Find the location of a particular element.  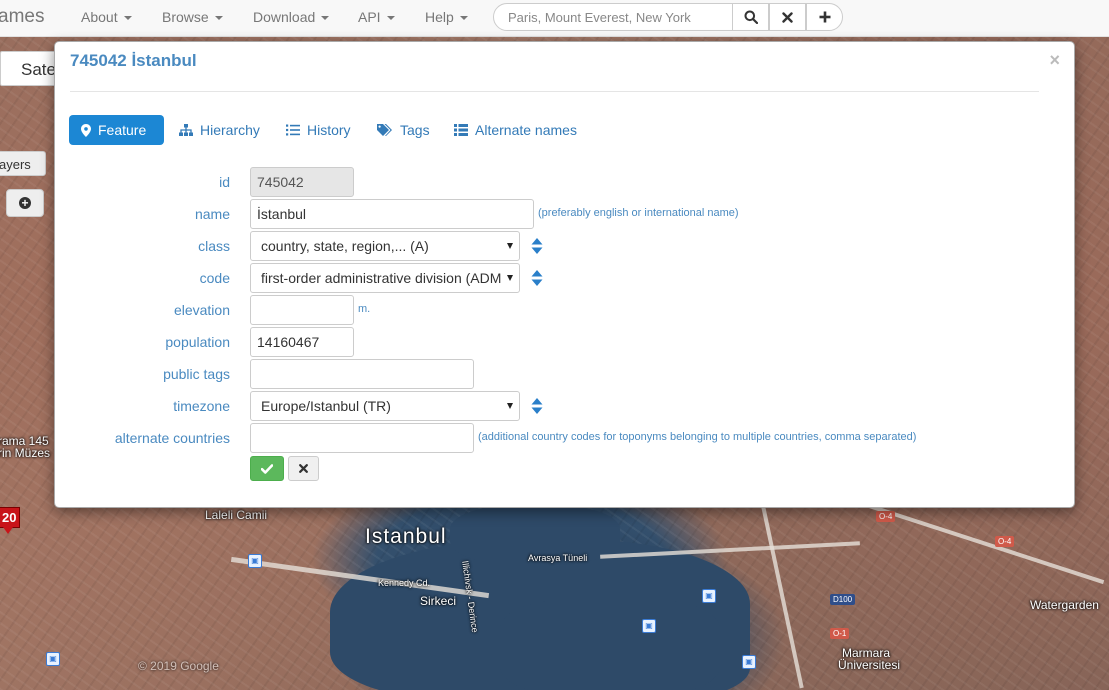

add-feature-button is located at coordinates (824, 17).